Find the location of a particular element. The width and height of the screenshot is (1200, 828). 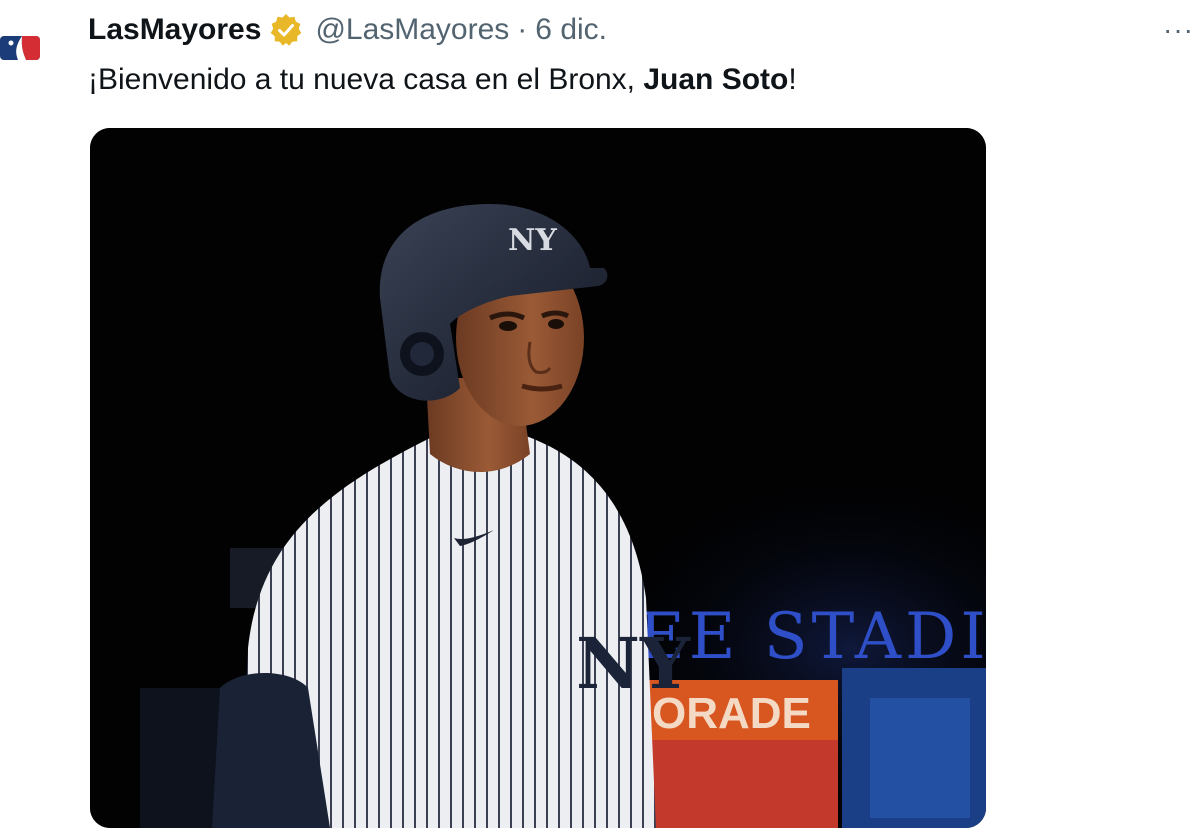

stadium-sign-text: EE STADI is located at coordinates (812, 637).